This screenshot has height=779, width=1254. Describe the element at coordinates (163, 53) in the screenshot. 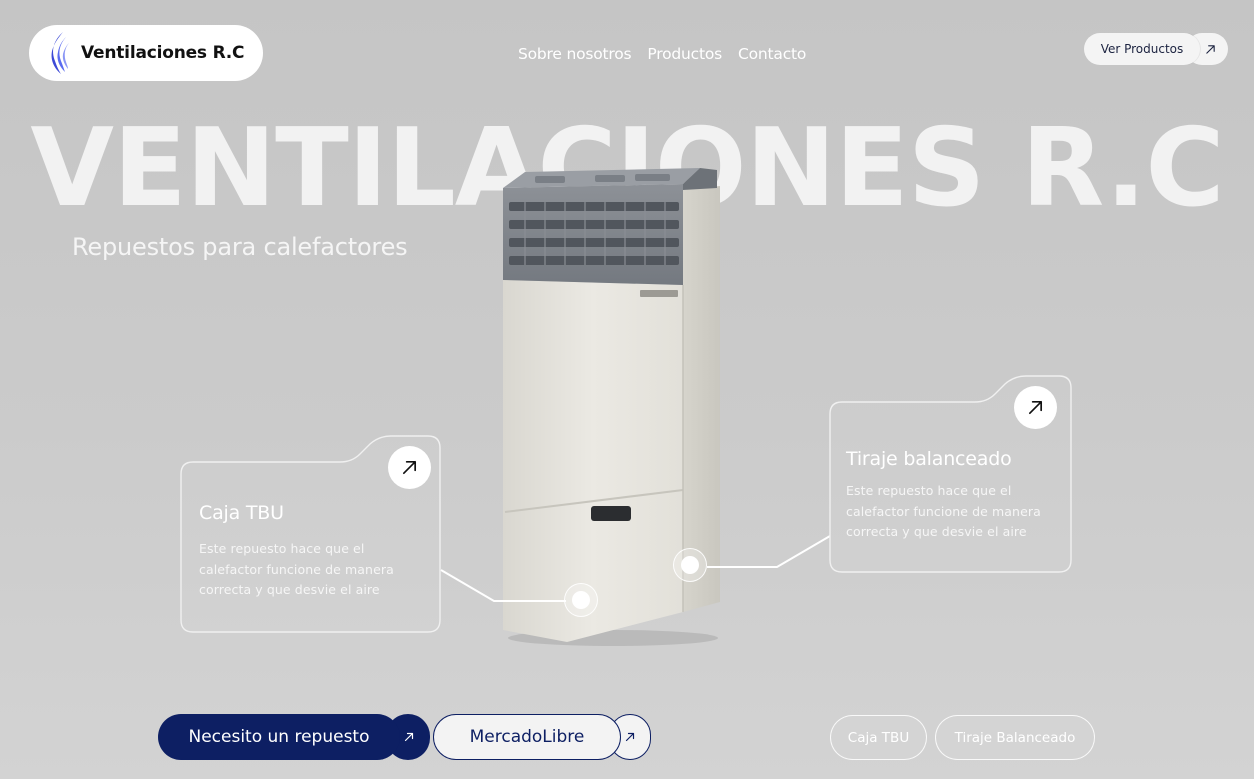

I see `logo-text: Ventilaciones R.C` at that location.